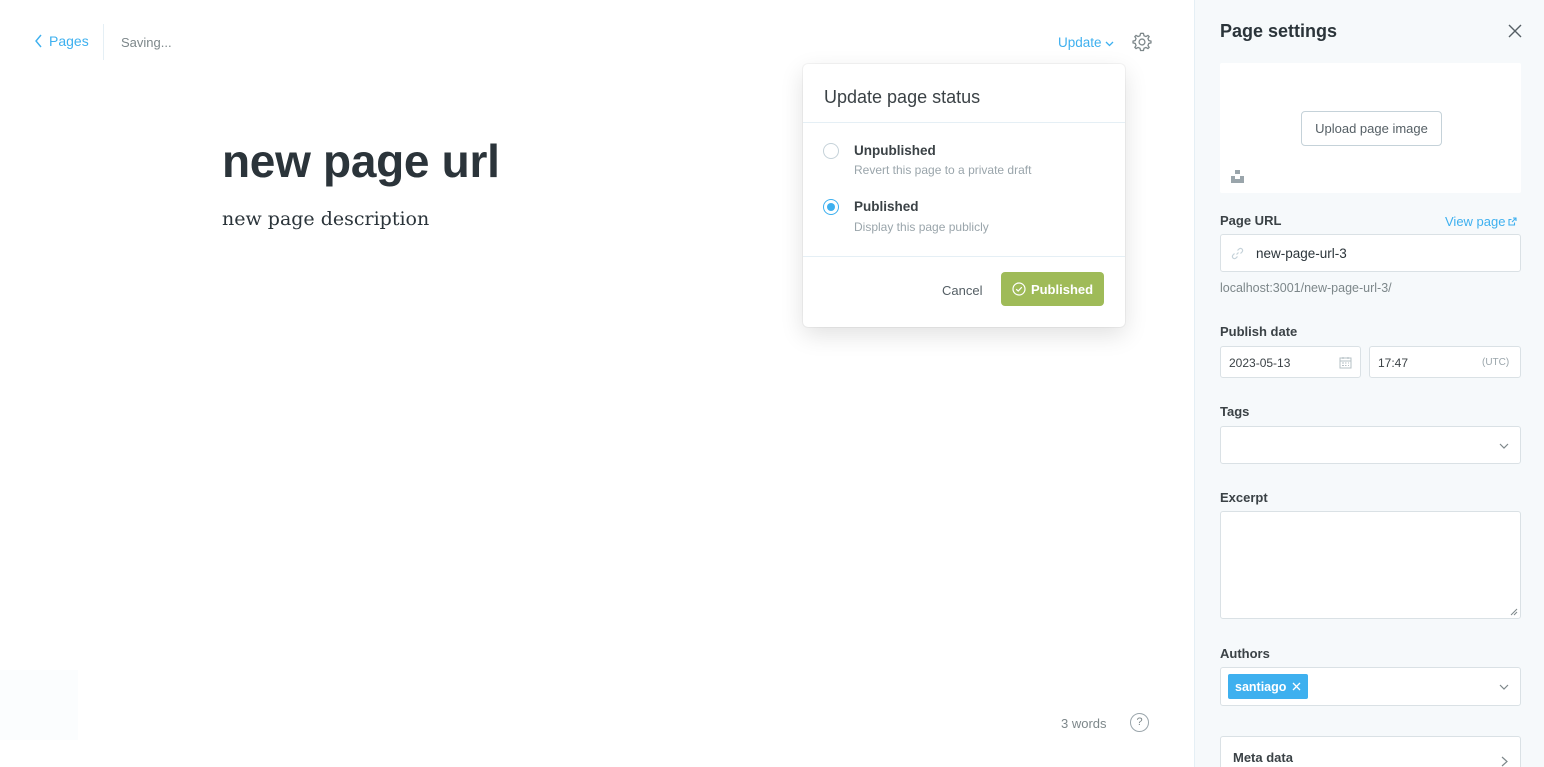  I want to click on settings-gear-icon, so click(1142, 42).